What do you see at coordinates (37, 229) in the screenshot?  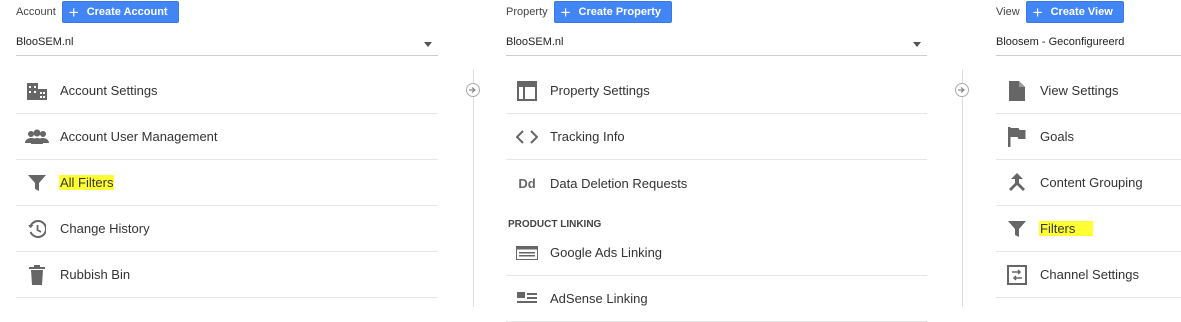 I see `history-icon` at bounding box center [37, 229].